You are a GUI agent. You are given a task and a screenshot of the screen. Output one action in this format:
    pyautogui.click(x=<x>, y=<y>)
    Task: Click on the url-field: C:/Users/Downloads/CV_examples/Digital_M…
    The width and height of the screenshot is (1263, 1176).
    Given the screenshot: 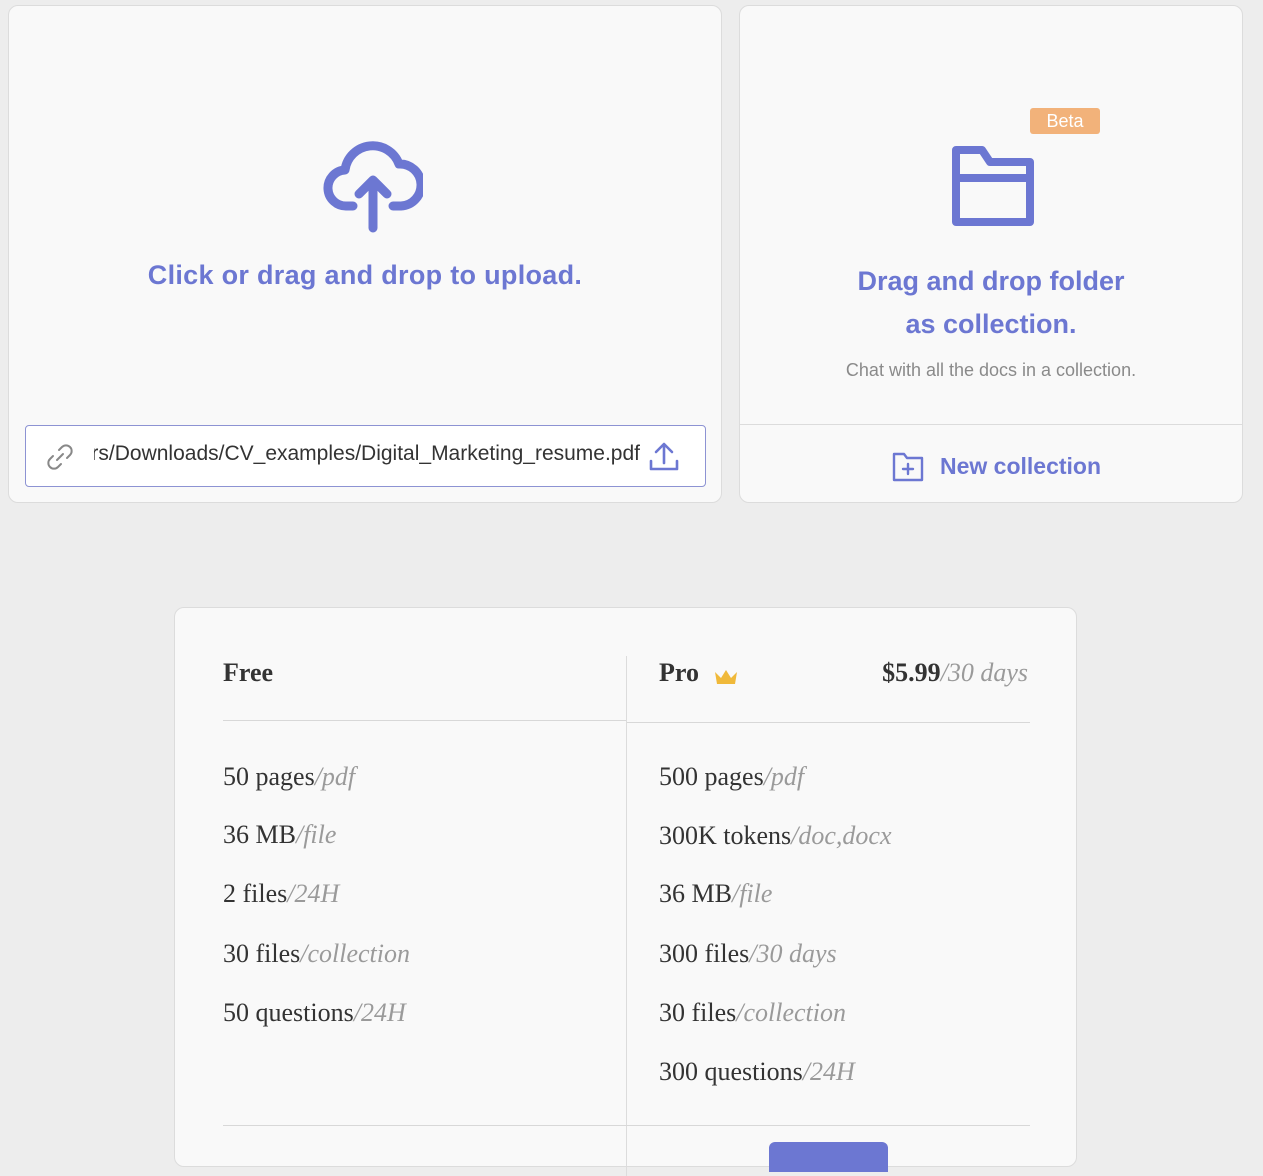 What is the action you would take?
    pyautogui.click(x=365, y=456)
    